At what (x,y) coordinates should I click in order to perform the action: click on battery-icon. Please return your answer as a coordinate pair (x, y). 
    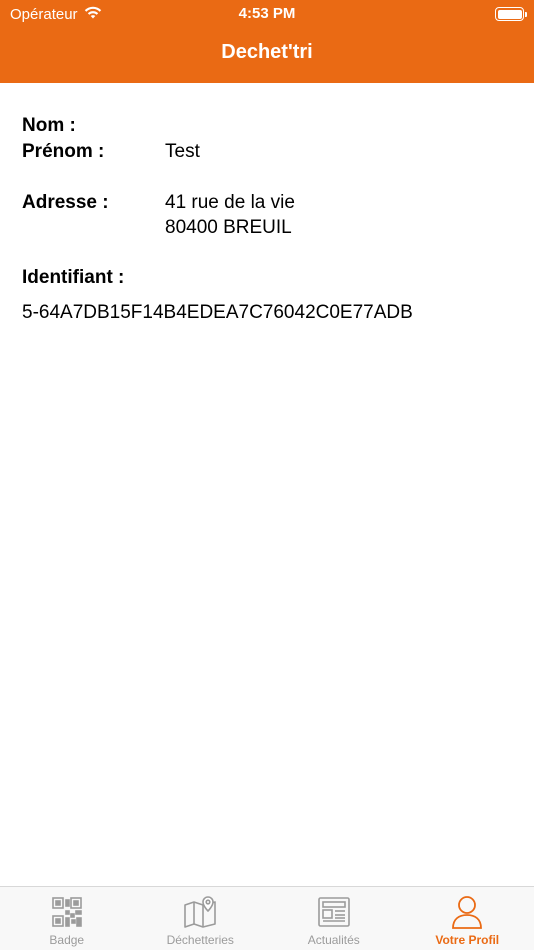
    Looking at the image, I should click on (511, 14).